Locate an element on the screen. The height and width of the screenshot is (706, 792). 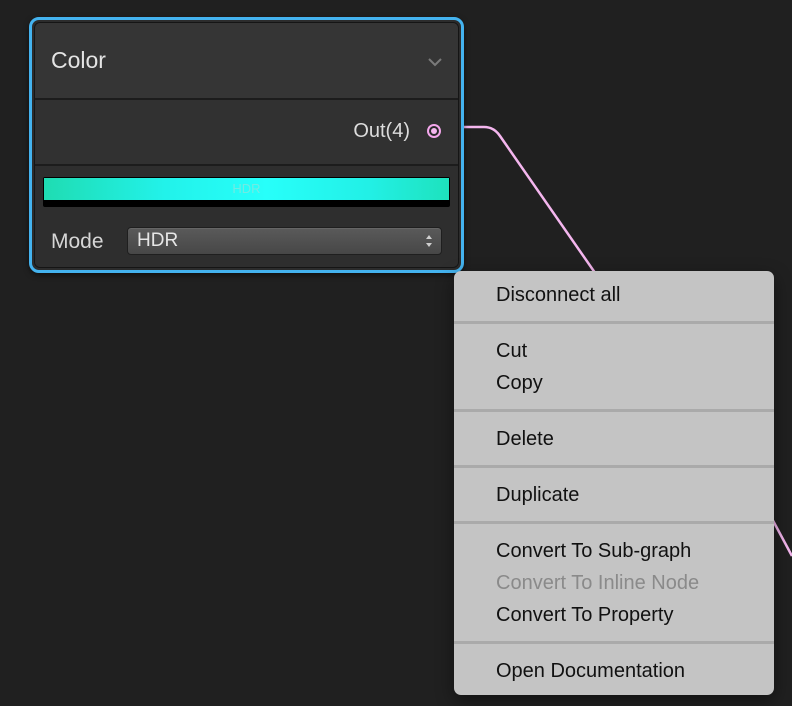
menu-item-disconnect-all: Disconnect all is located at coordinates (558, 295).